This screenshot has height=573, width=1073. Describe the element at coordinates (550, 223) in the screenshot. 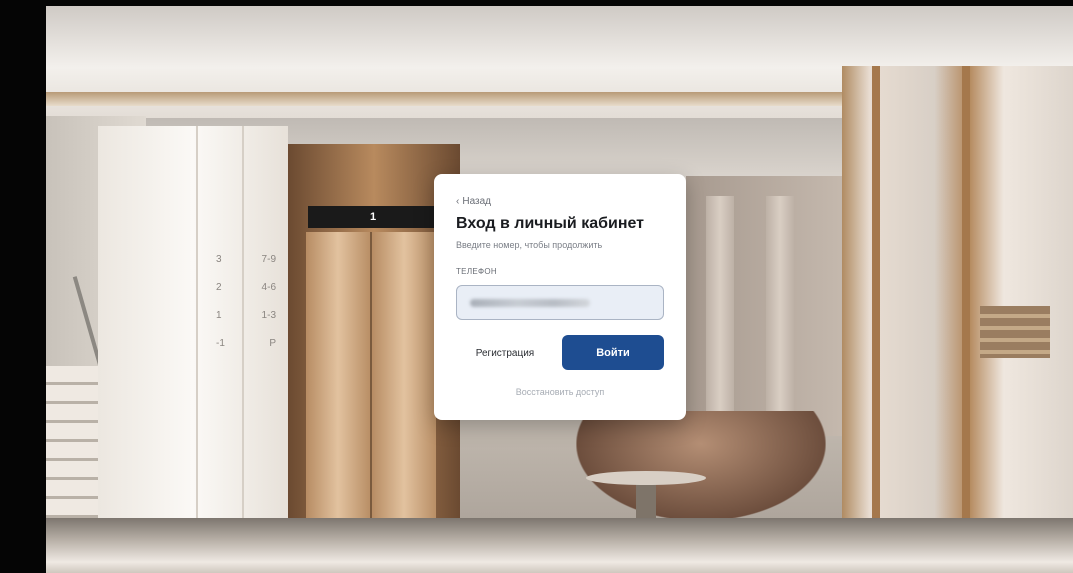

I see `login-title: Вход в личный кабинет` at that location.